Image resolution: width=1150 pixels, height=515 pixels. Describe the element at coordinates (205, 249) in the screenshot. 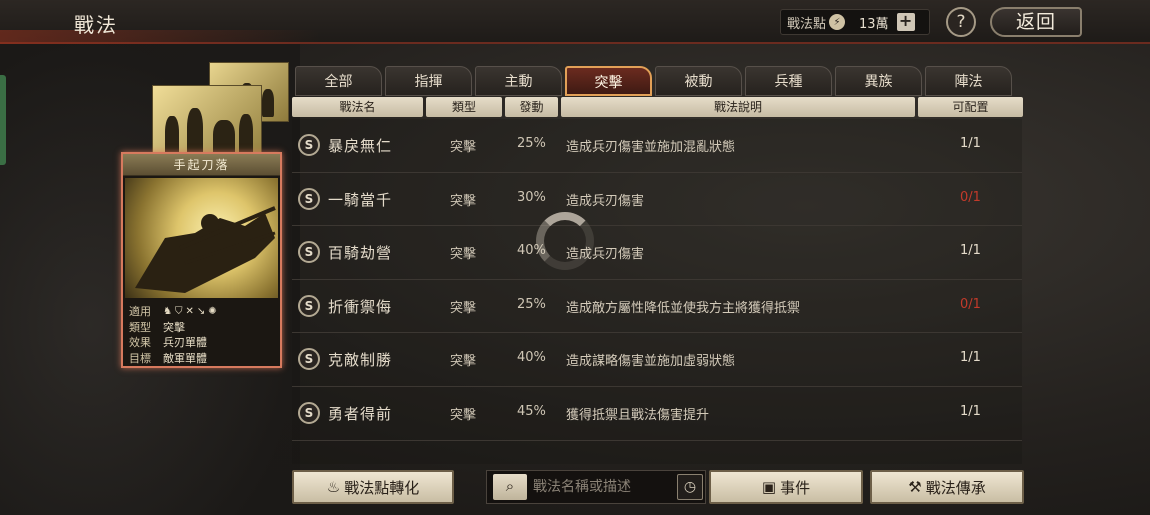

I see `cavalry-charge-illustration` at that location.